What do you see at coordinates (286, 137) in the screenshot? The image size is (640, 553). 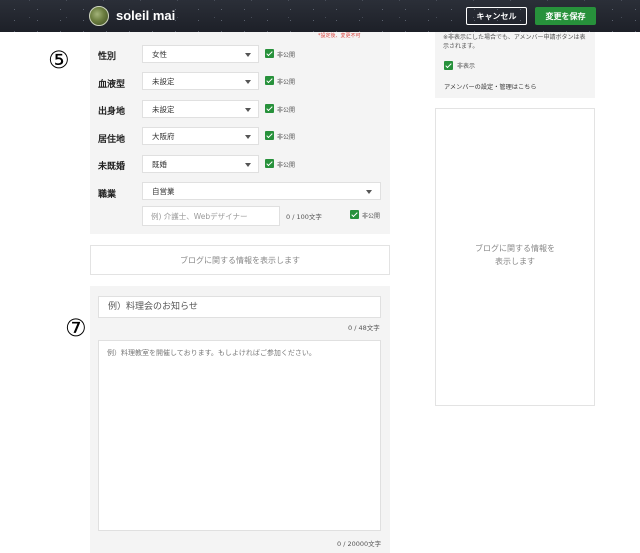 I see `residence-private-label: 非公開` at bounding box center [286, 137].